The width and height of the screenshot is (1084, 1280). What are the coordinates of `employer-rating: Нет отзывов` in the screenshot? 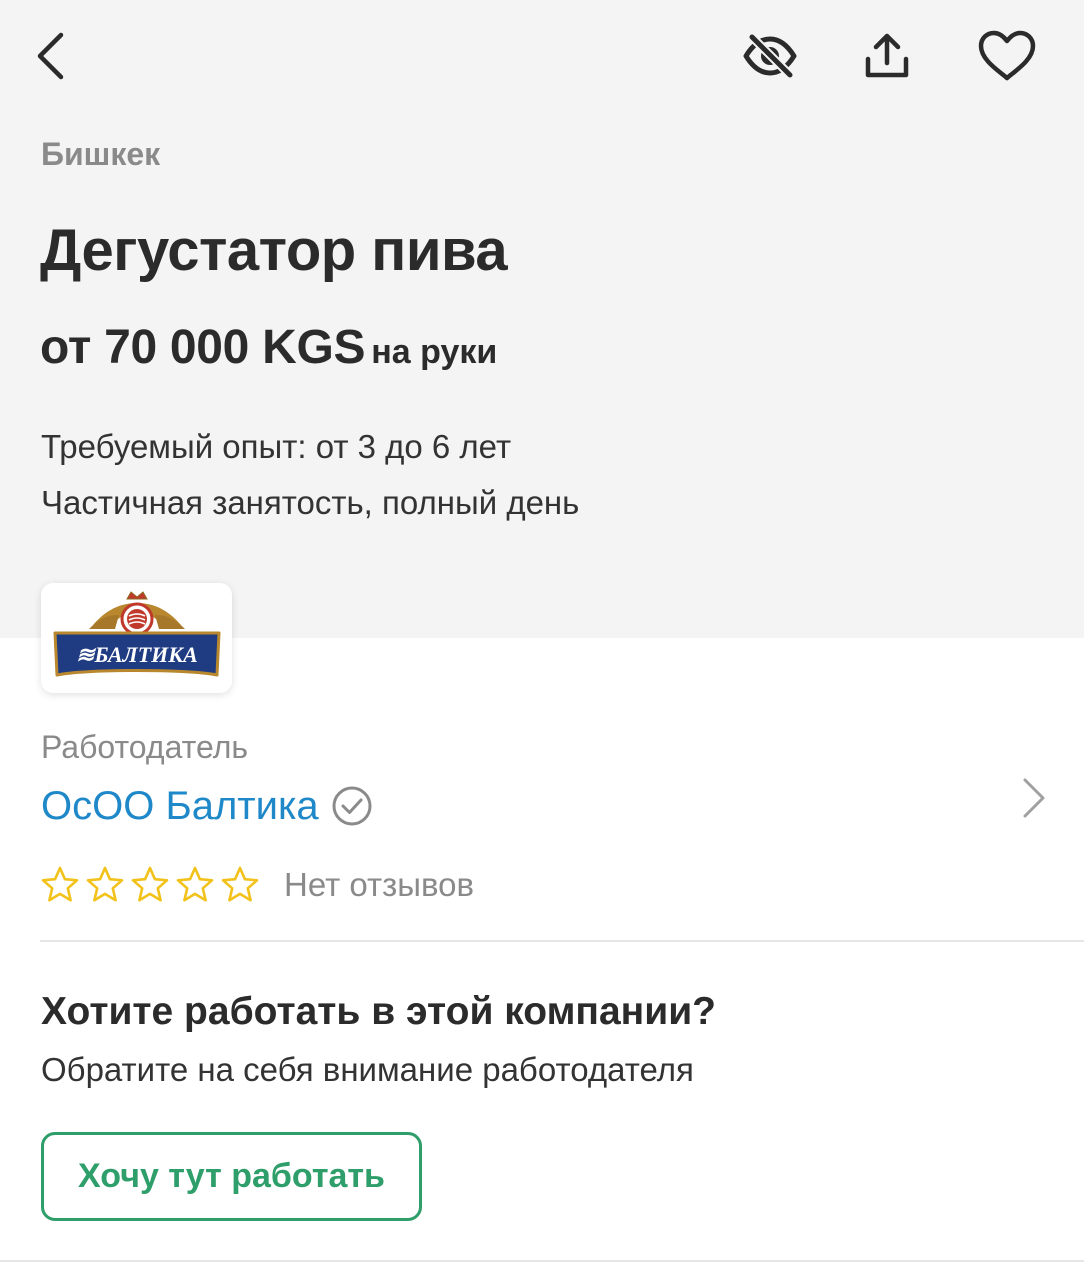 It's located at (257, 885).